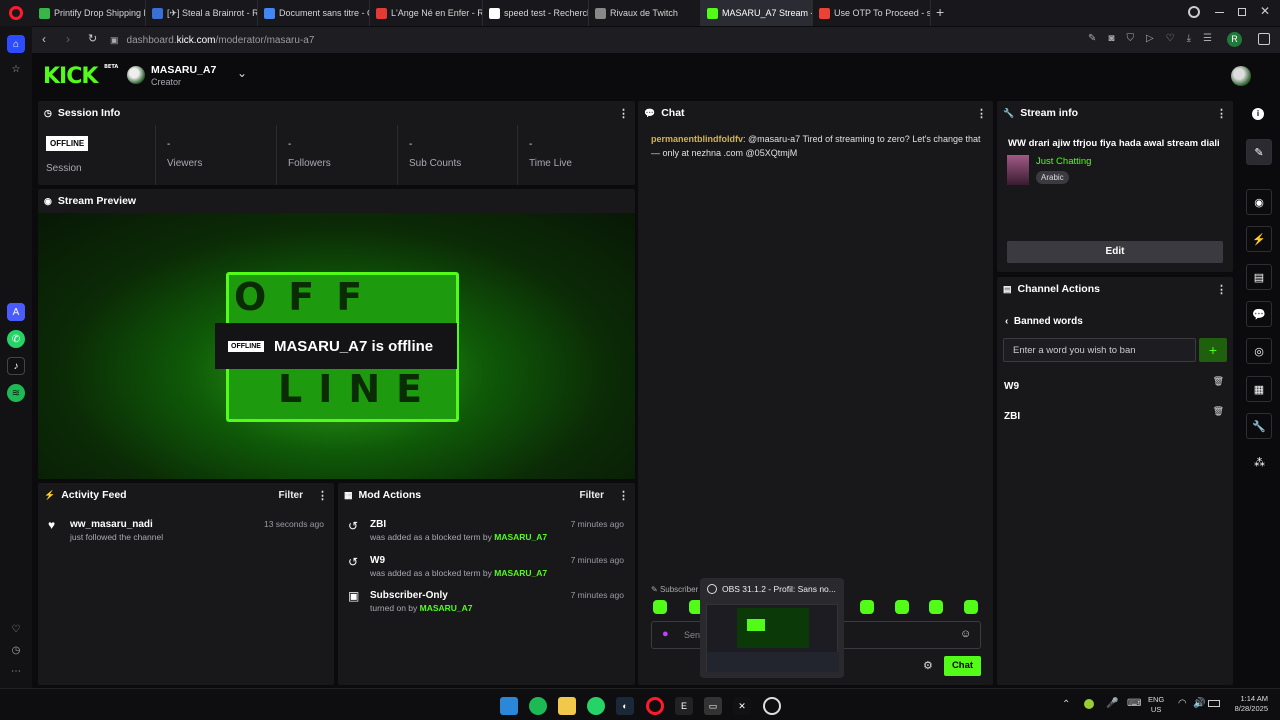  Describe the element at coordinates (928, 665) in the screenshot. I see `chat-settings-icon: ⚙` at that location.